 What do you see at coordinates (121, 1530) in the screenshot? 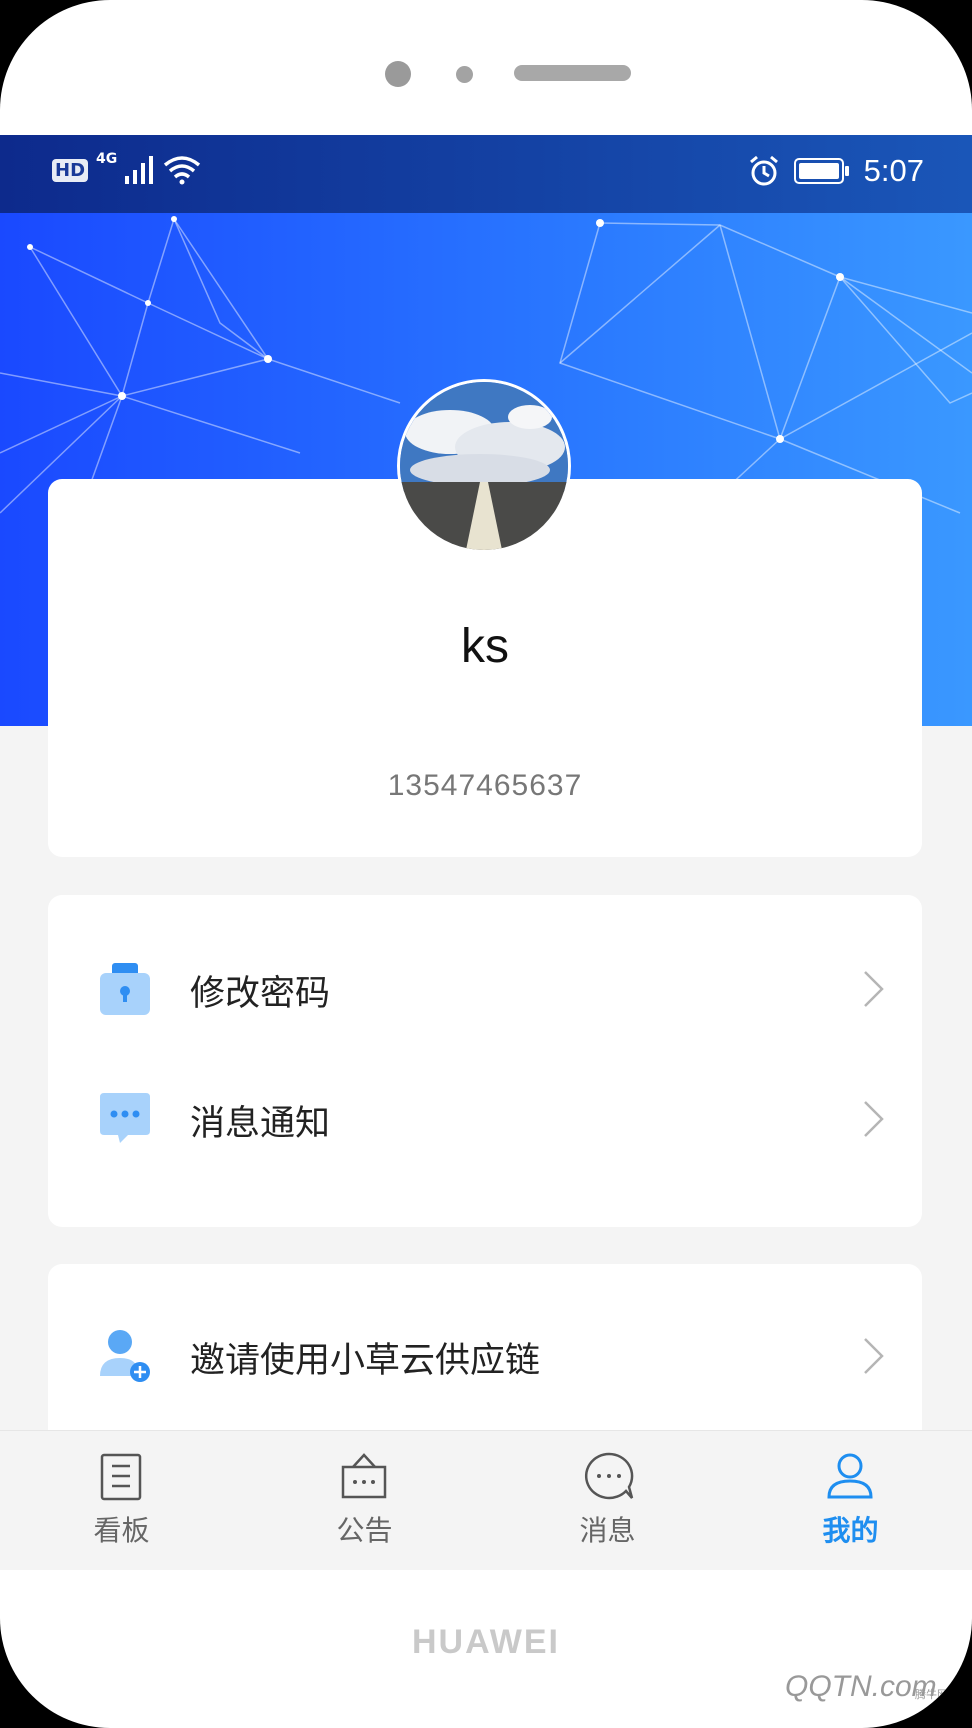
I see `tab-label: 看板` at bounding box center [121, 1530].